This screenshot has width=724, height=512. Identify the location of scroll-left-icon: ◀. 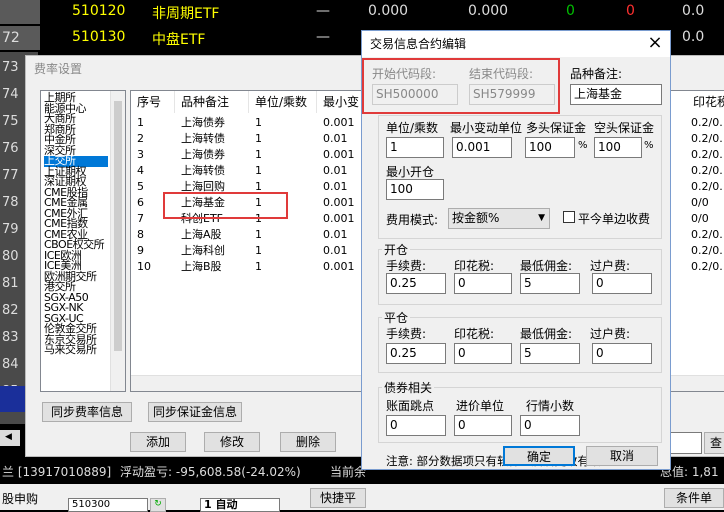
(10, 438).